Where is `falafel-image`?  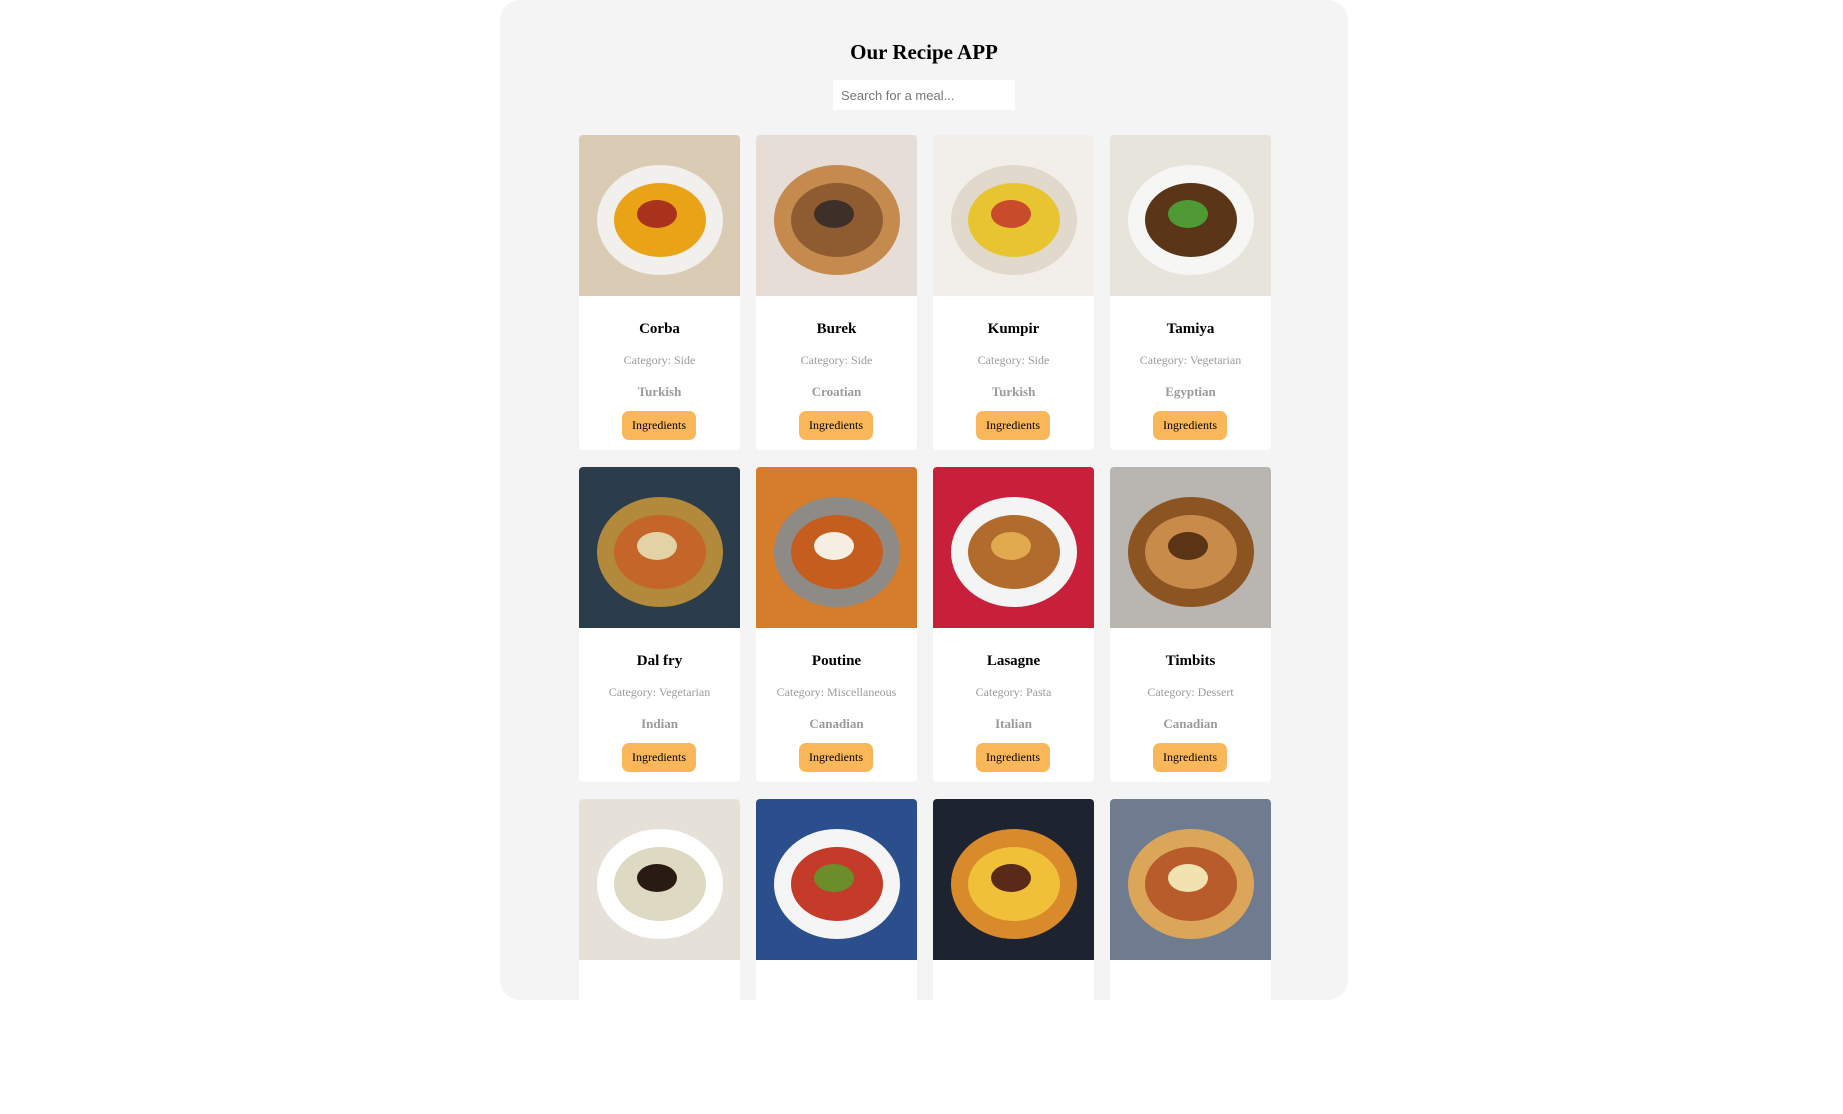 falafel-image is located at coordinates (1190, 215).